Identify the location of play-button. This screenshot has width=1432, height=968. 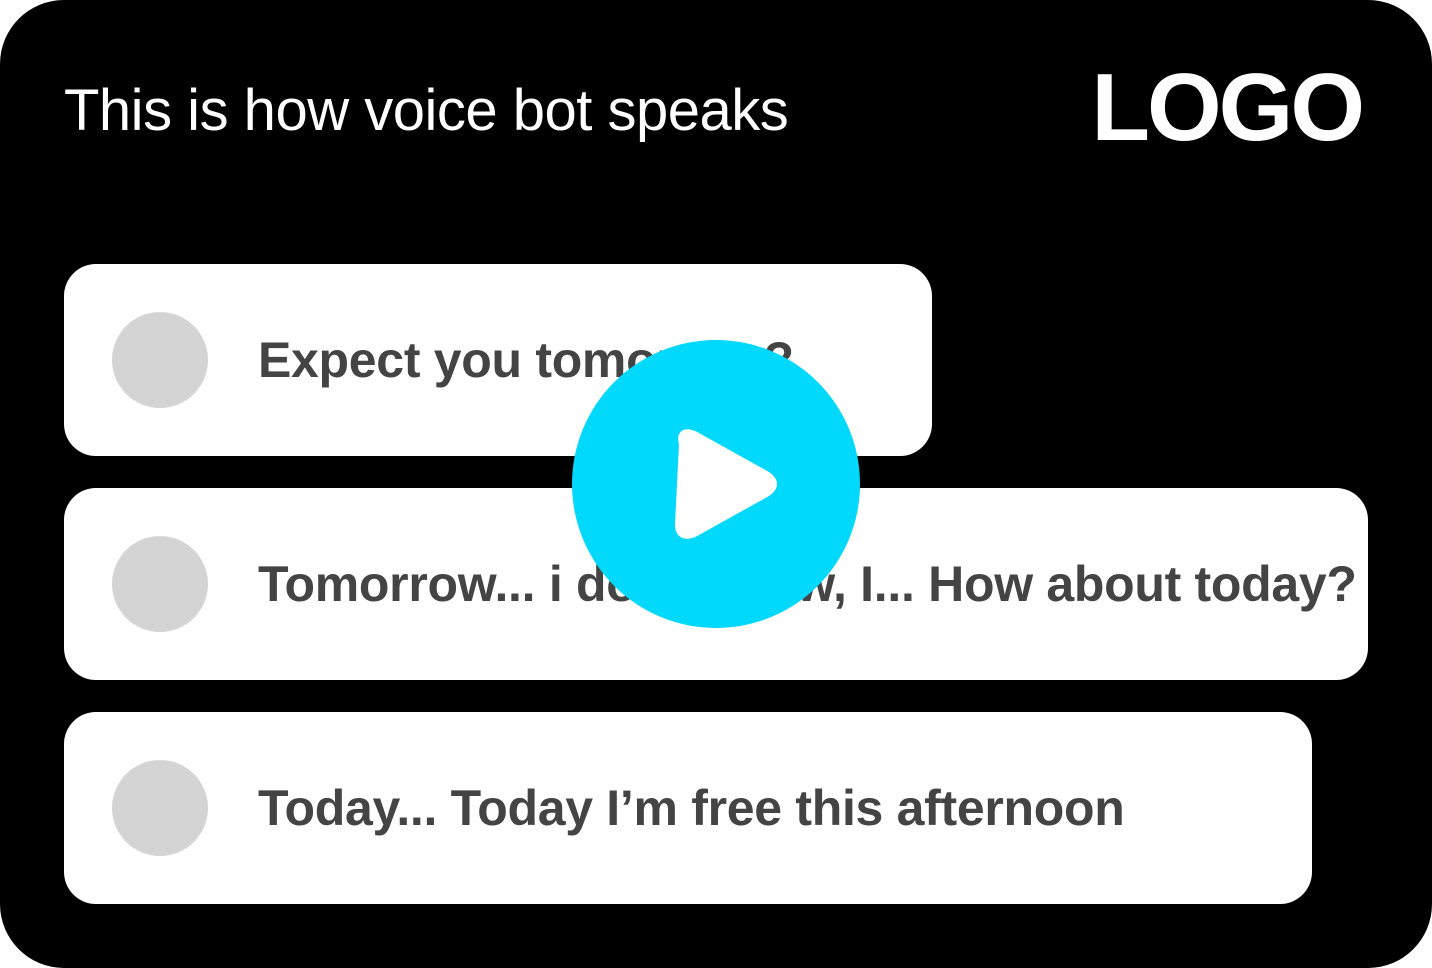
(716, 484).